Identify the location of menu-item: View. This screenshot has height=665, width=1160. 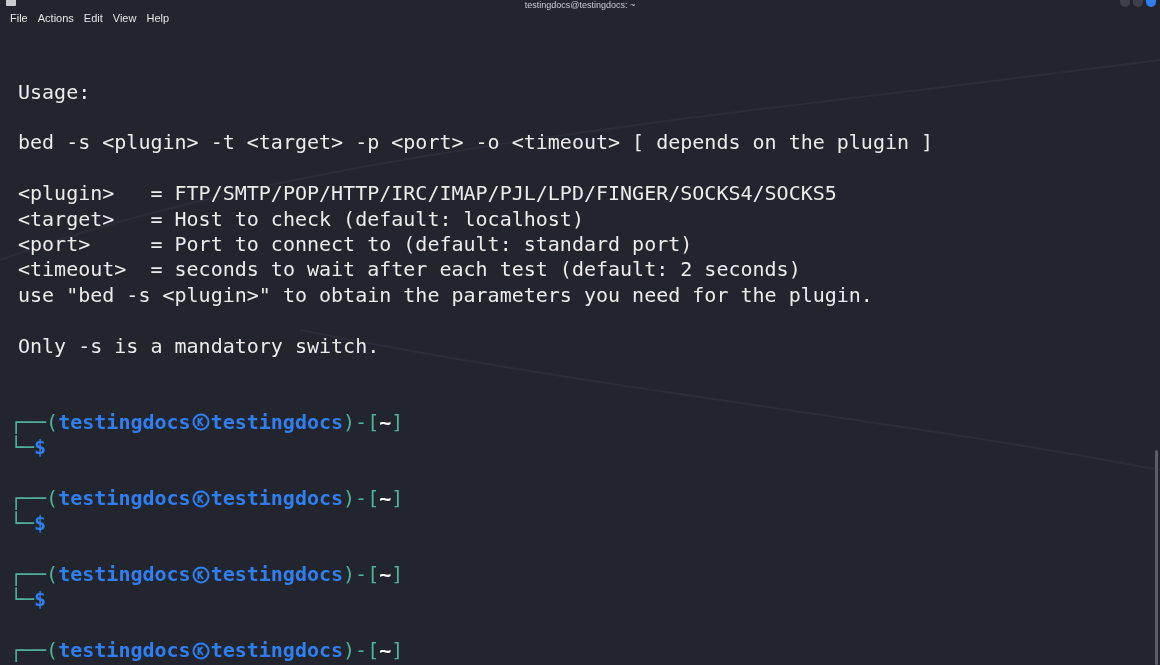
(124, 18).